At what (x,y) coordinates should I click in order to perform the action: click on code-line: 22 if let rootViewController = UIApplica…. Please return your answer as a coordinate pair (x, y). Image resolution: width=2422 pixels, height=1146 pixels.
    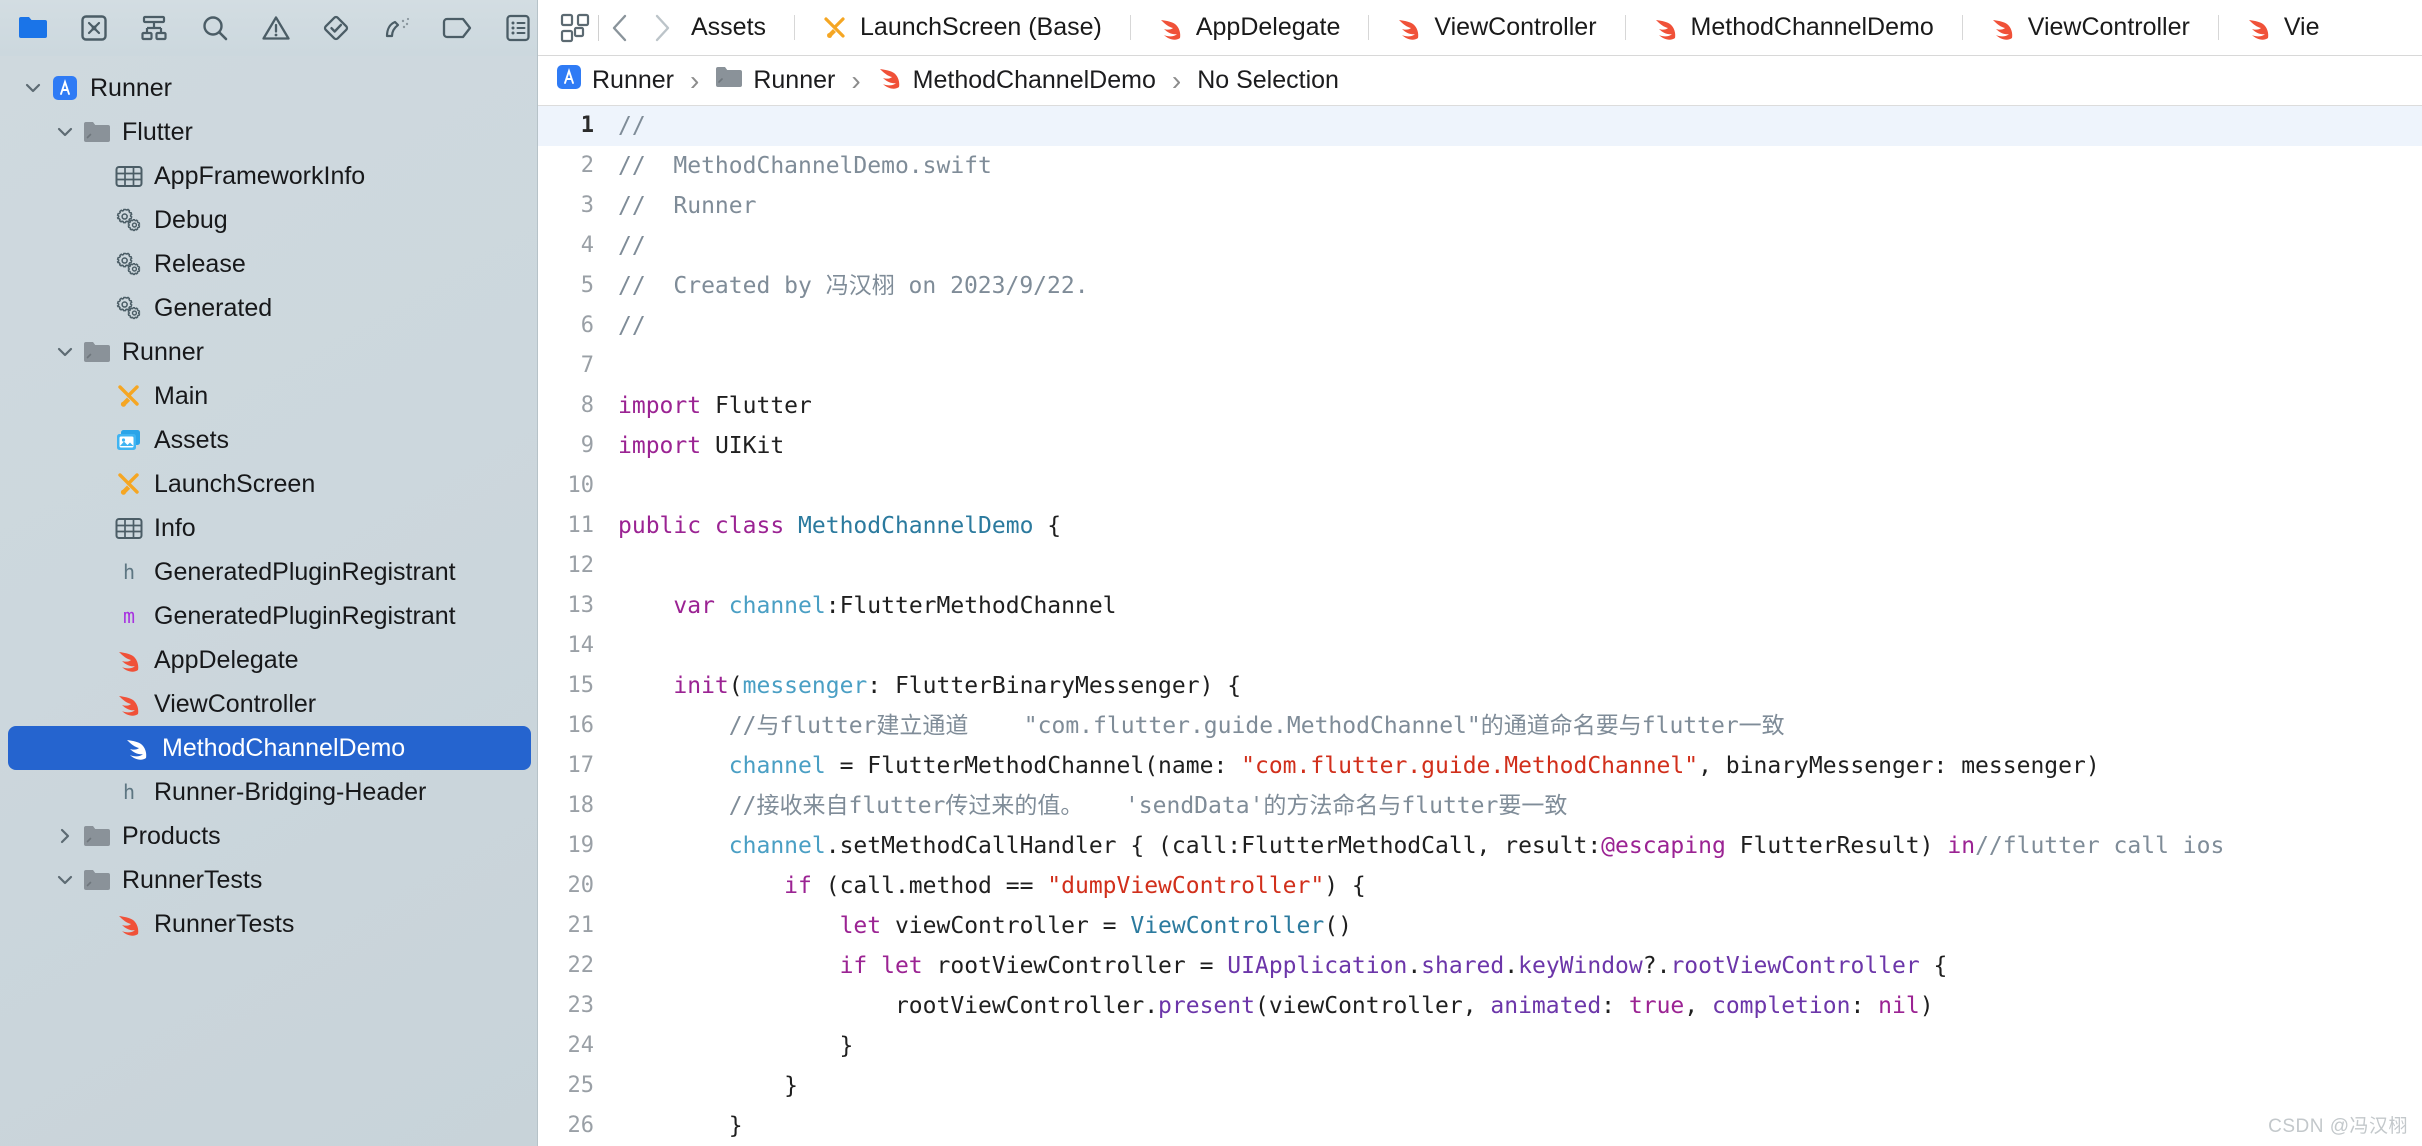
    Looking at the image, I should click on (1480, 966).